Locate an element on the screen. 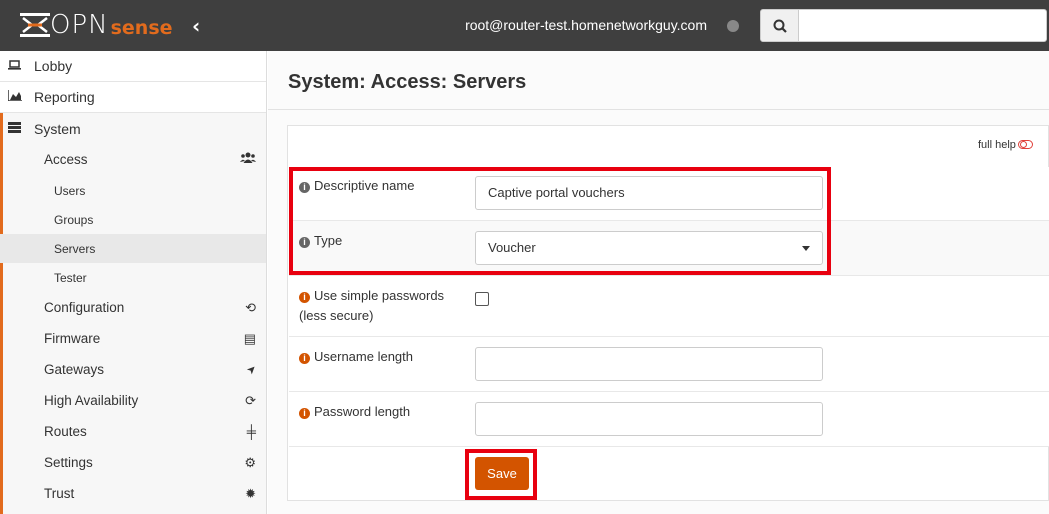  full-help-toggle: full help is located at coordinates (1005, 145).